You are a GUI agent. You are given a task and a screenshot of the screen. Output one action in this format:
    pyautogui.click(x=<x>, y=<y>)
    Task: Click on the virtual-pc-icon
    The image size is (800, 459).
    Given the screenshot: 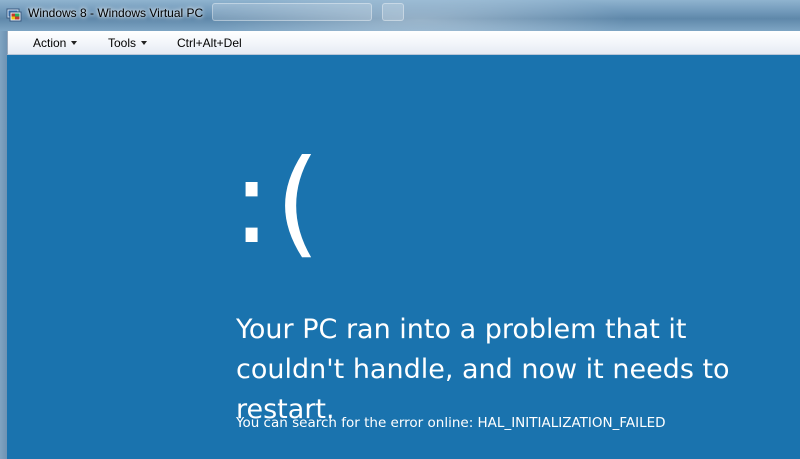 What is the action you would take?
    pyautogui.click(x=14, y=15)
    